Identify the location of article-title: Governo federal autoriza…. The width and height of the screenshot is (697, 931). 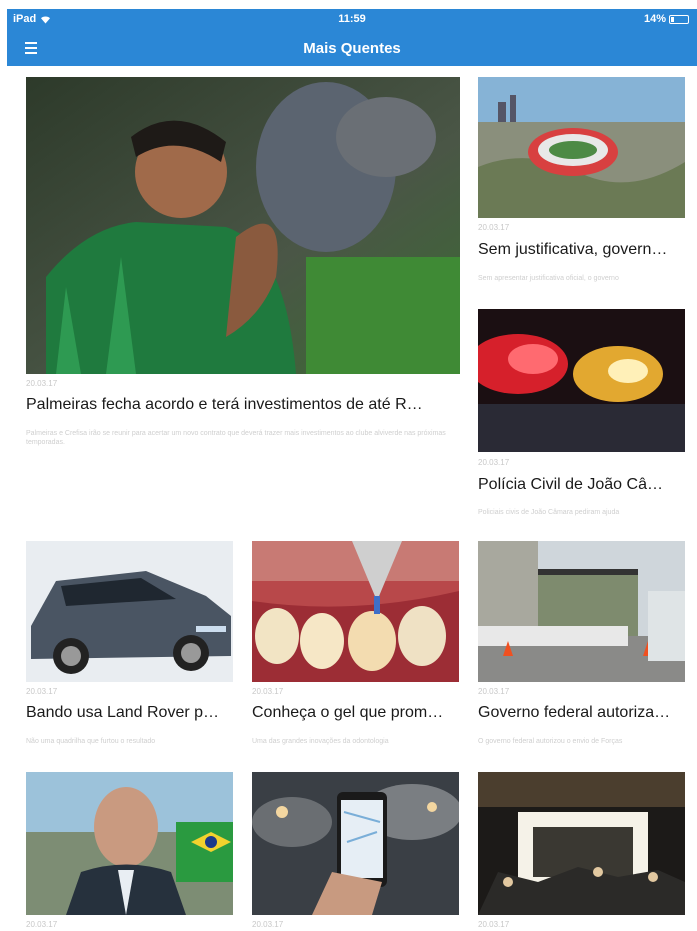
(574, 712).